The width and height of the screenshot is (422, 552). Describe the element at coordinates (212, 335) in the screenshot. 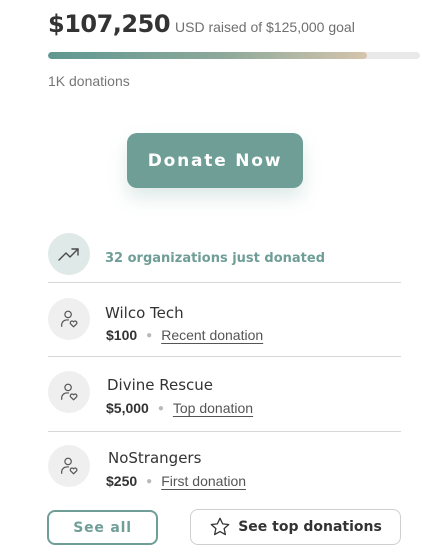

I see `donation-tag-link: Recent donation` at that location.